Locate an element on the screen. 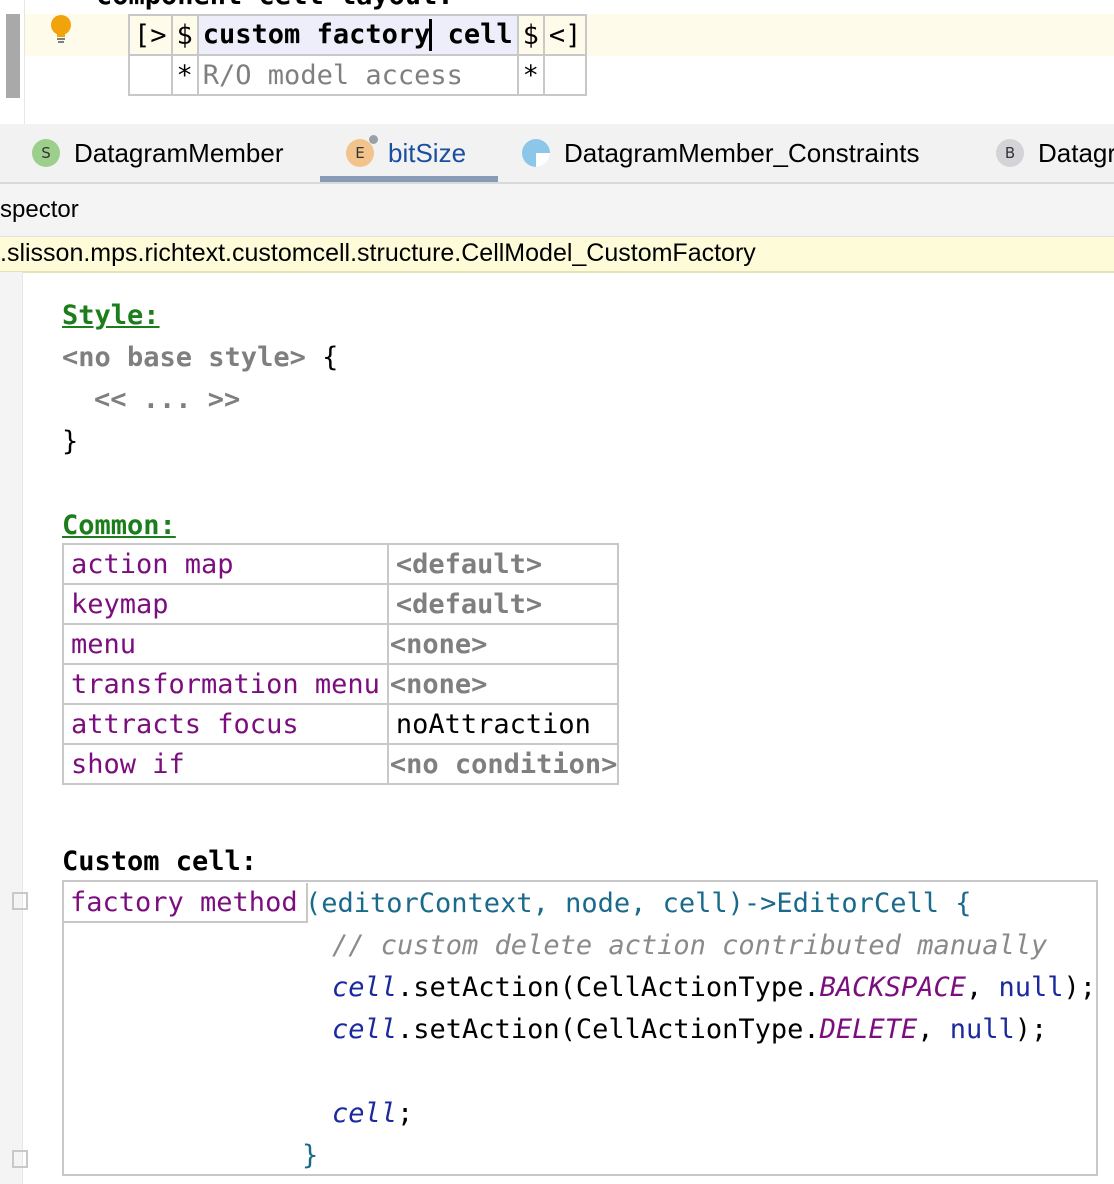  active-tab-indicator is located at coordinates (409, 179).